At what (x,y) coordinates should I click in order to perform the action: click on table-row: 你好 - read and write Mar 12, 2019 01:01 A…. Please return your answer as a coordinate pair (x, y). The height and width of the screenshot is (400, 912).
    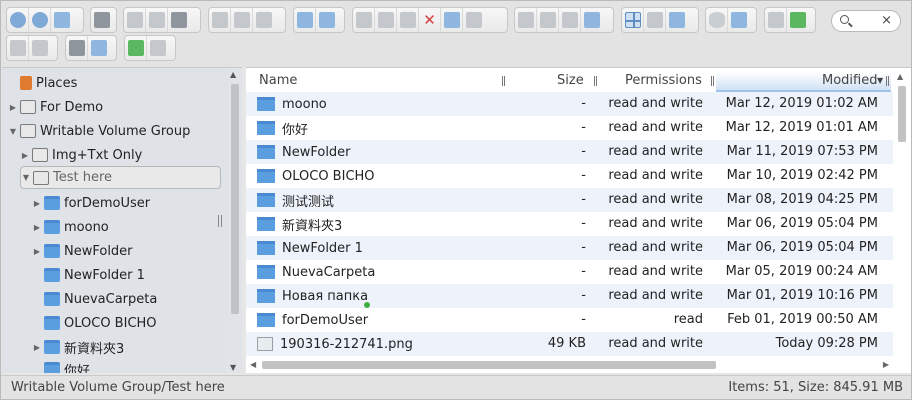
    Looking at the image, I should click on (569, 128).